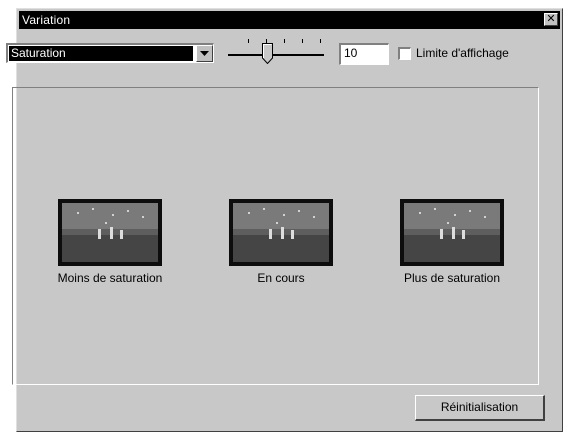 This screenshot has width=580, height=441. I want to click on close-icon: ✕, so click(551, 19).